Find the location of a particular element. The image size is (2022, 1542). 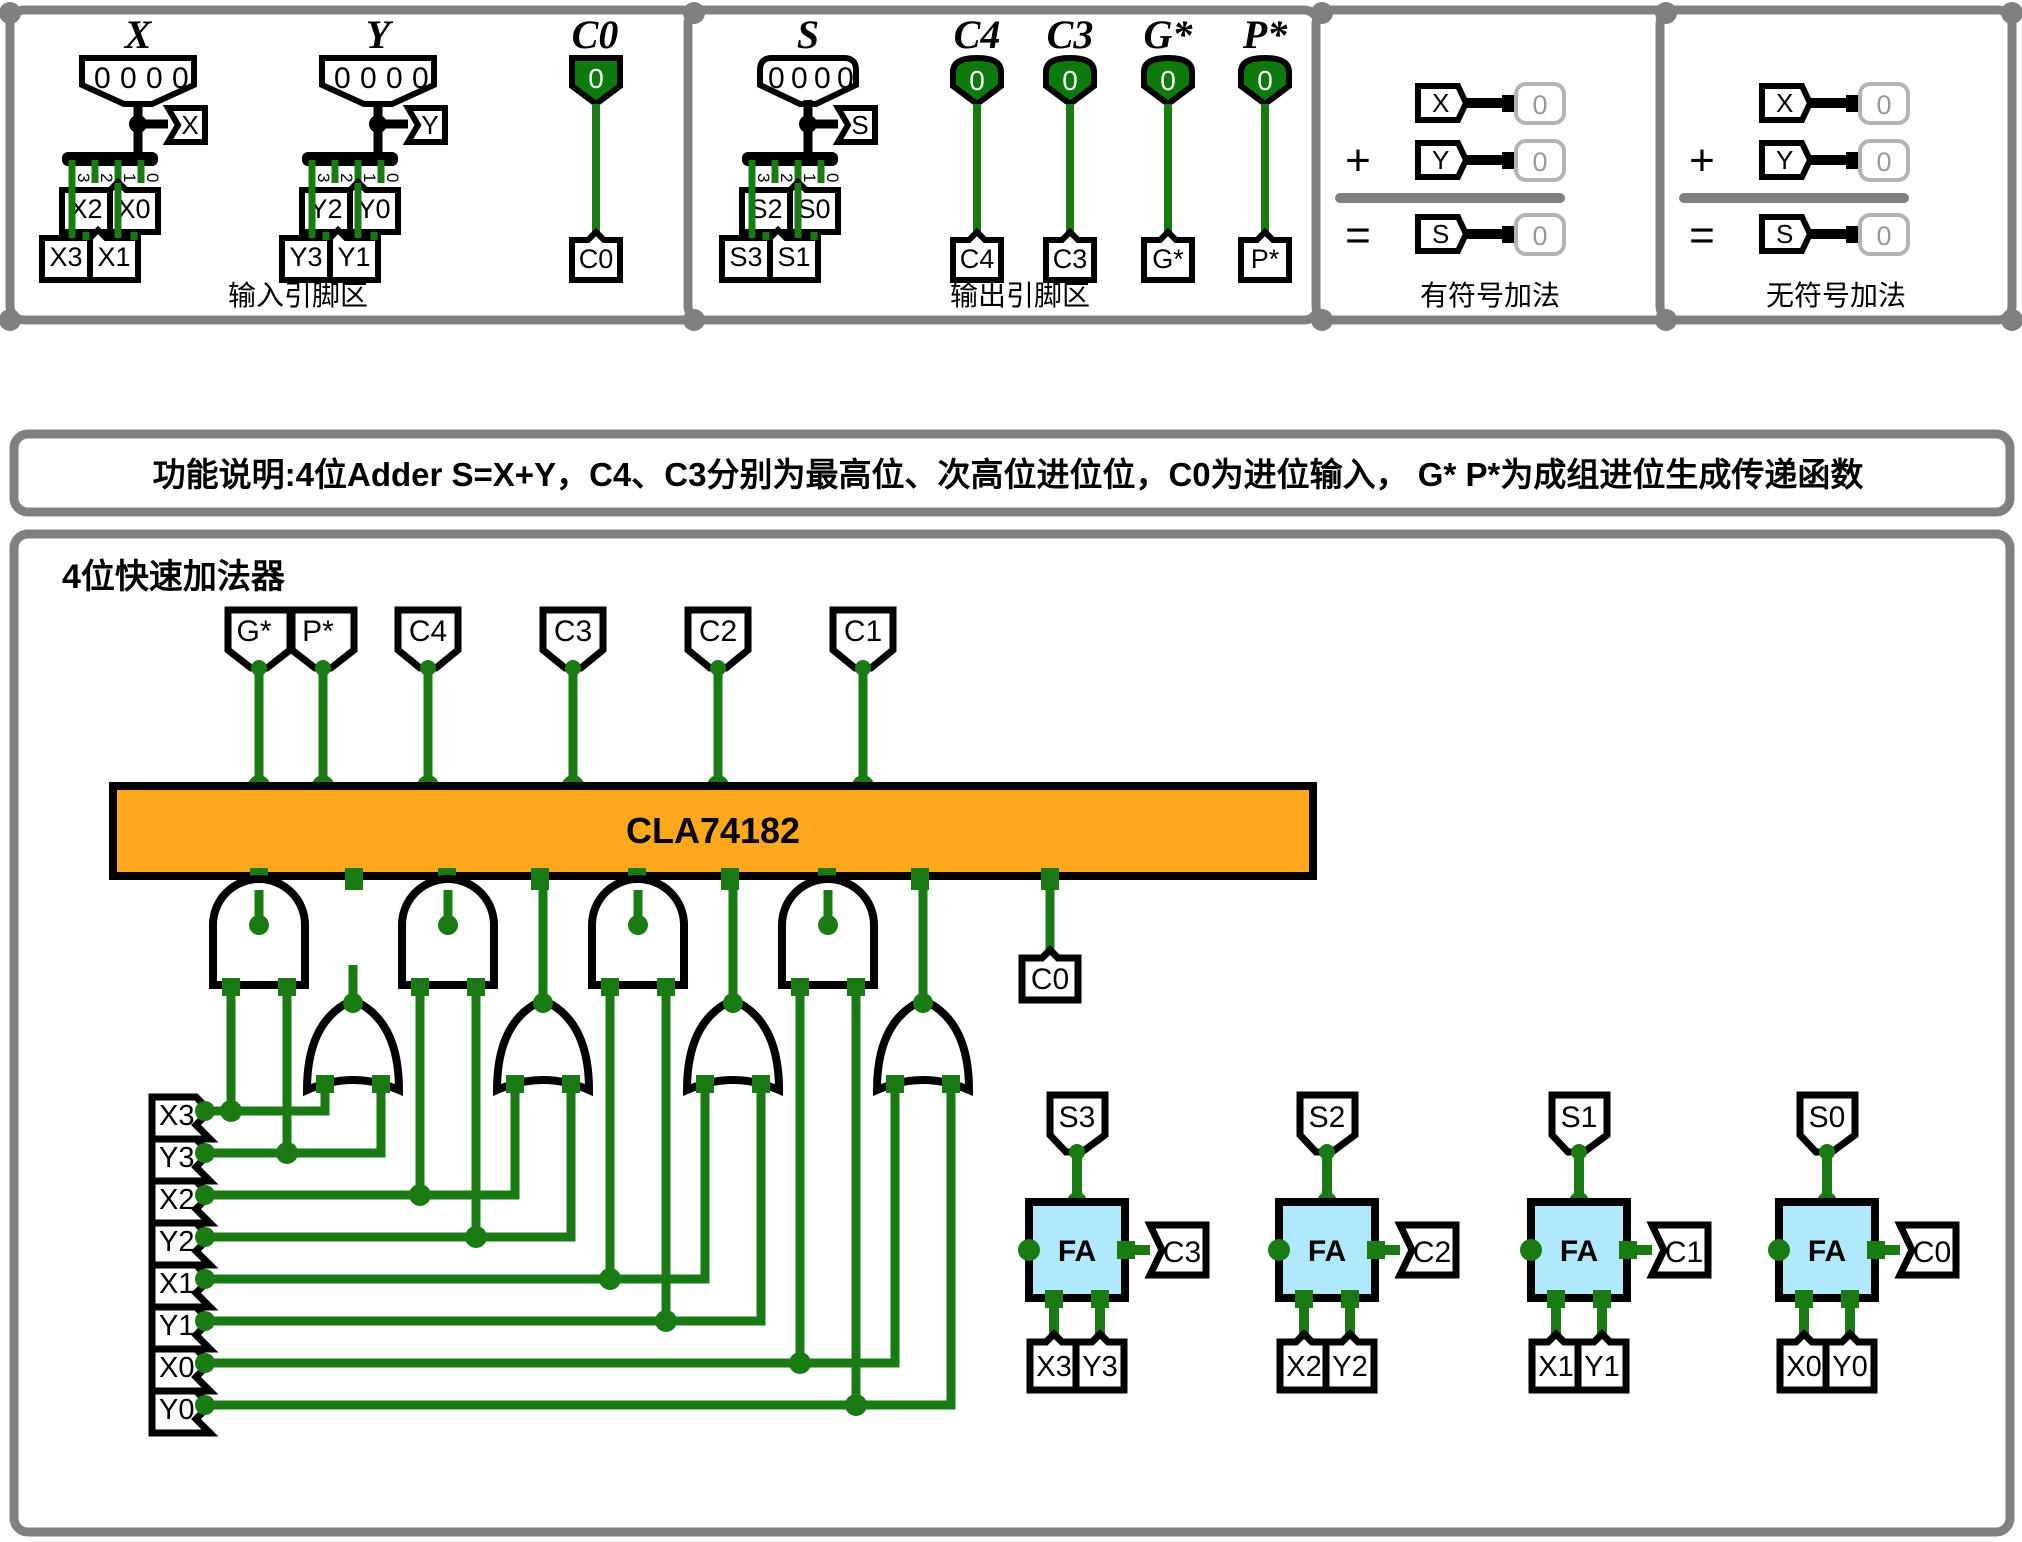

pstar-led-value: 0 is located at coordinates (1265, 80).